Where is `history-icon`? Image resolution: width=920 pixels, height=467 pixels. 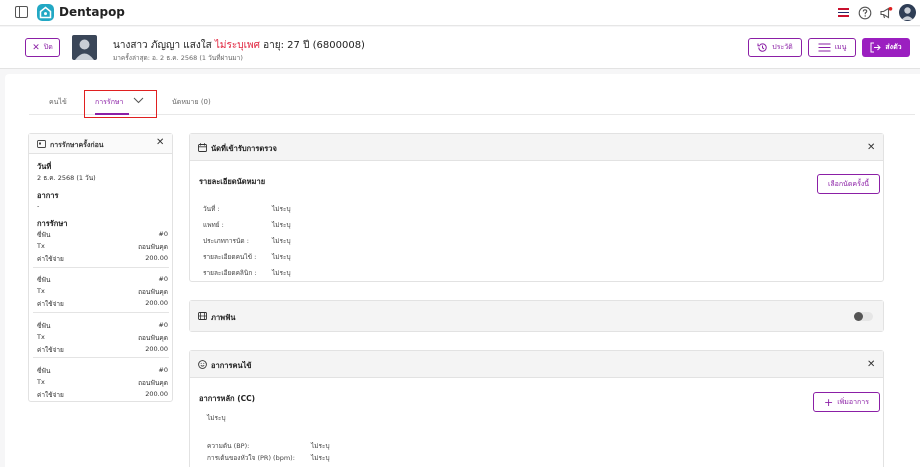
history-icon is located at coordinates (762, 47).